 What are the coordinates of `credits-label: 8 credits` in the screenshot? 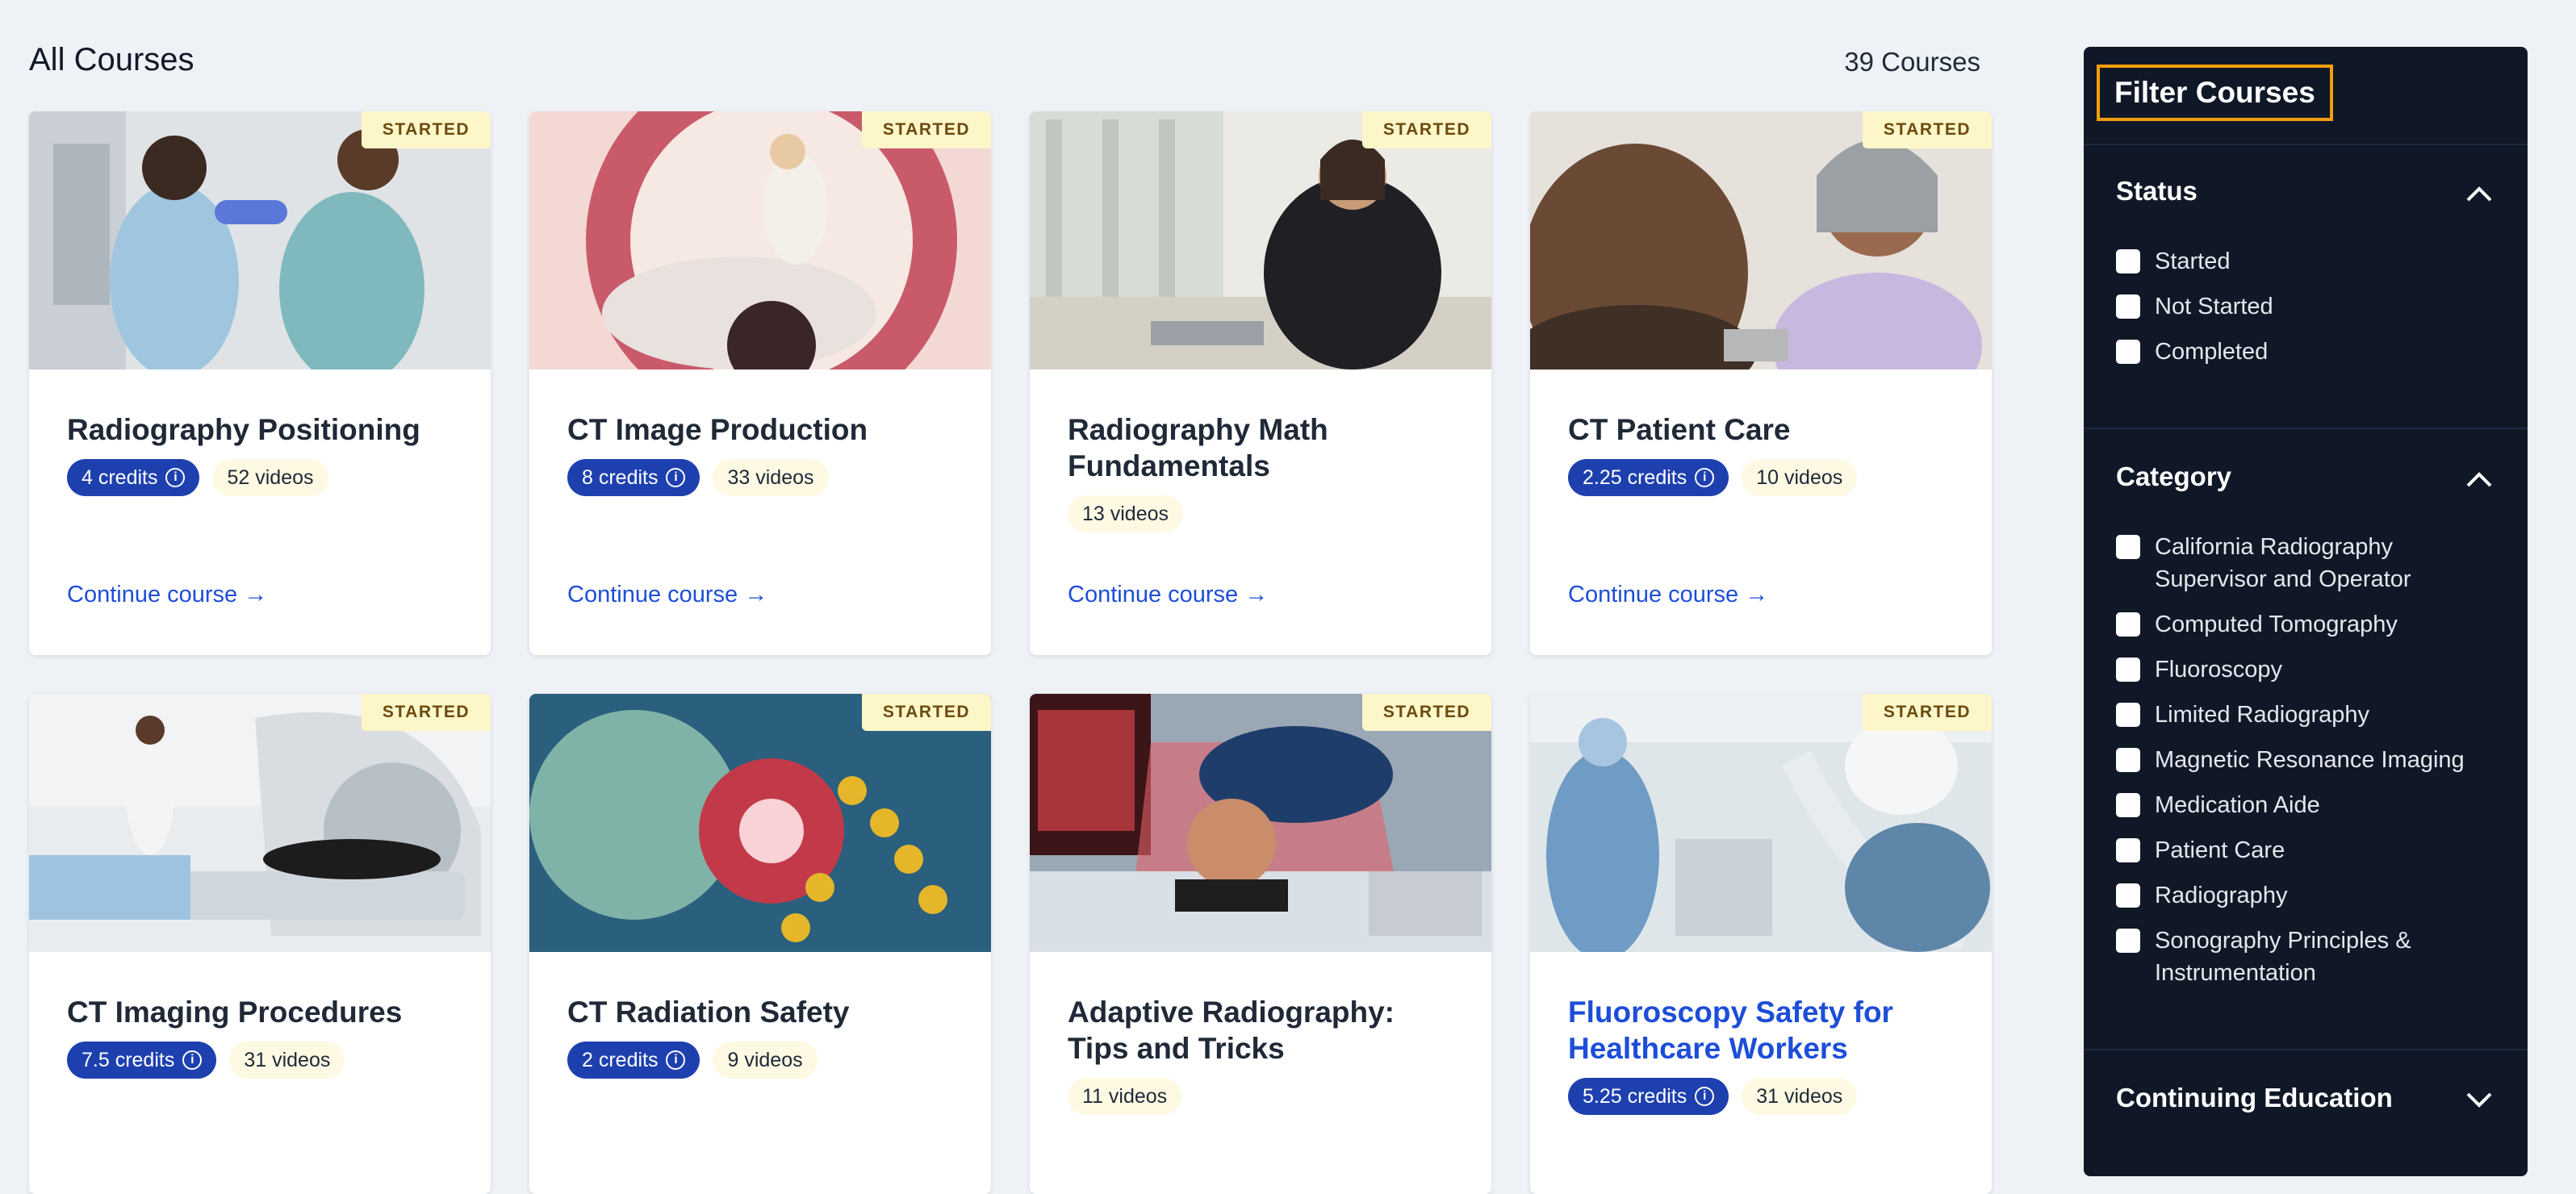 It's located at (620, 477).